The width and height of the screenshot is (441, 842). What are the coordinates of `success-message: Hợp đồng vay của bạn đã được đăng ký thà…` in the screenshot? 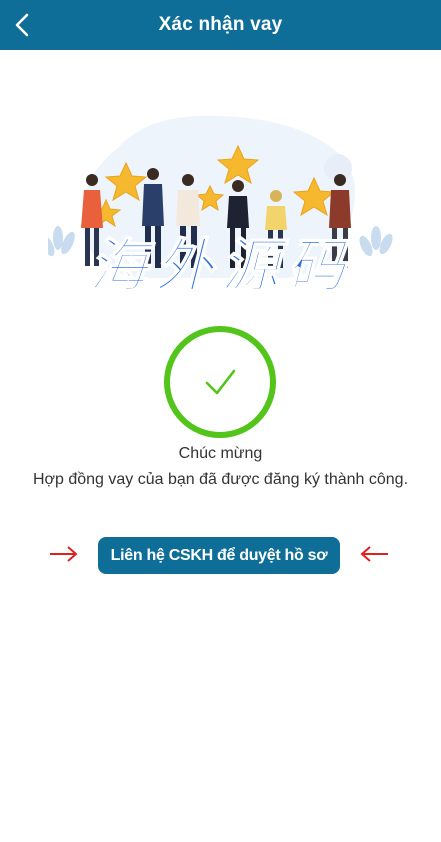 It's located at (220, 479).